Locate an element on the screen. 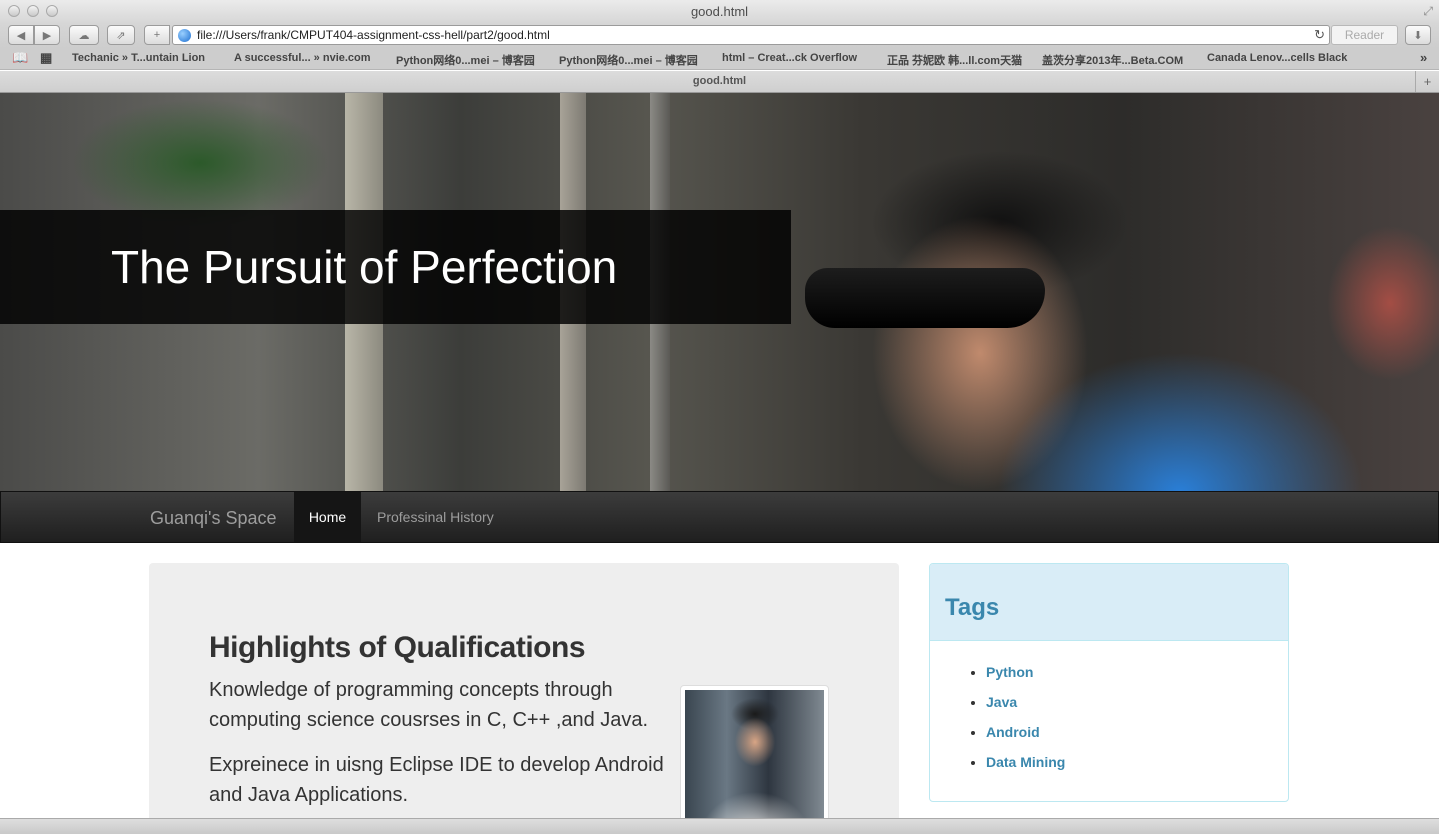  site-title: The Pursuit of Perfection is located at coordinates (364, 267).